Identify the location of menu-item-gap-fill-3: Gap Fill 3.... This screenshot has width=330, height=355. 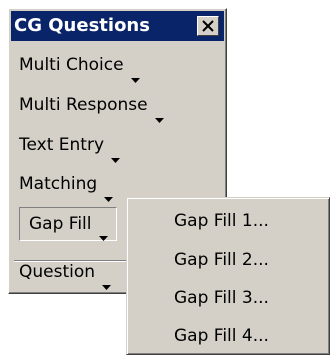
(221, 298).